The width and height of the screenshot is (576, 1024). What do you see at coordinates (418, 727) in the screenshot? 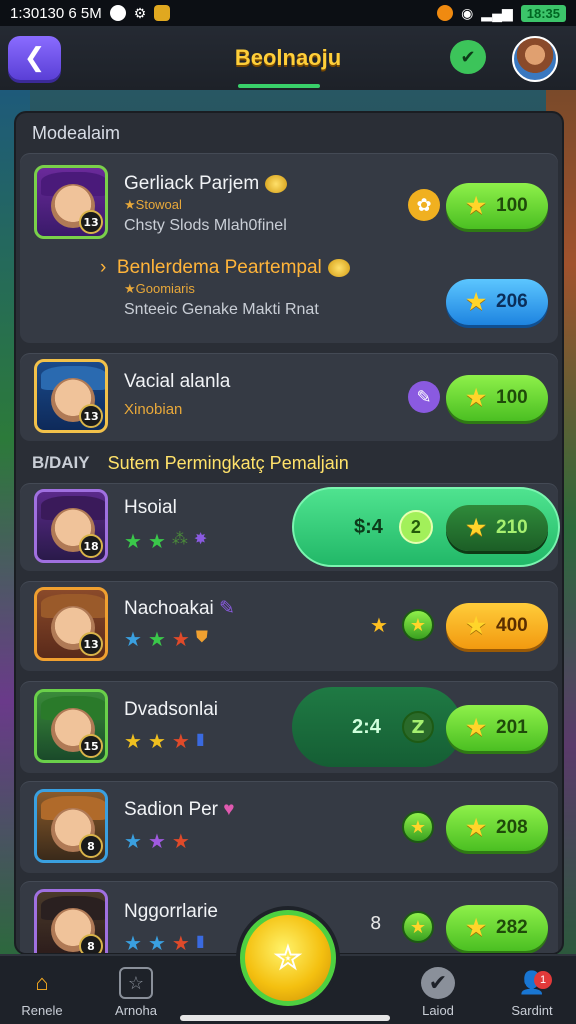
I see `rank-badge: Z` at bounding box center [418, 727].